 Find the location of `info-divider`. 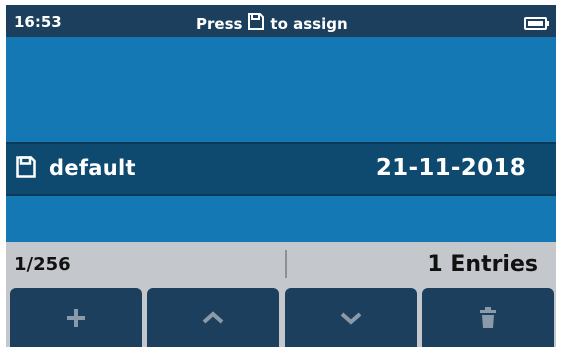

info-divider is located at coordinates (286, 264).